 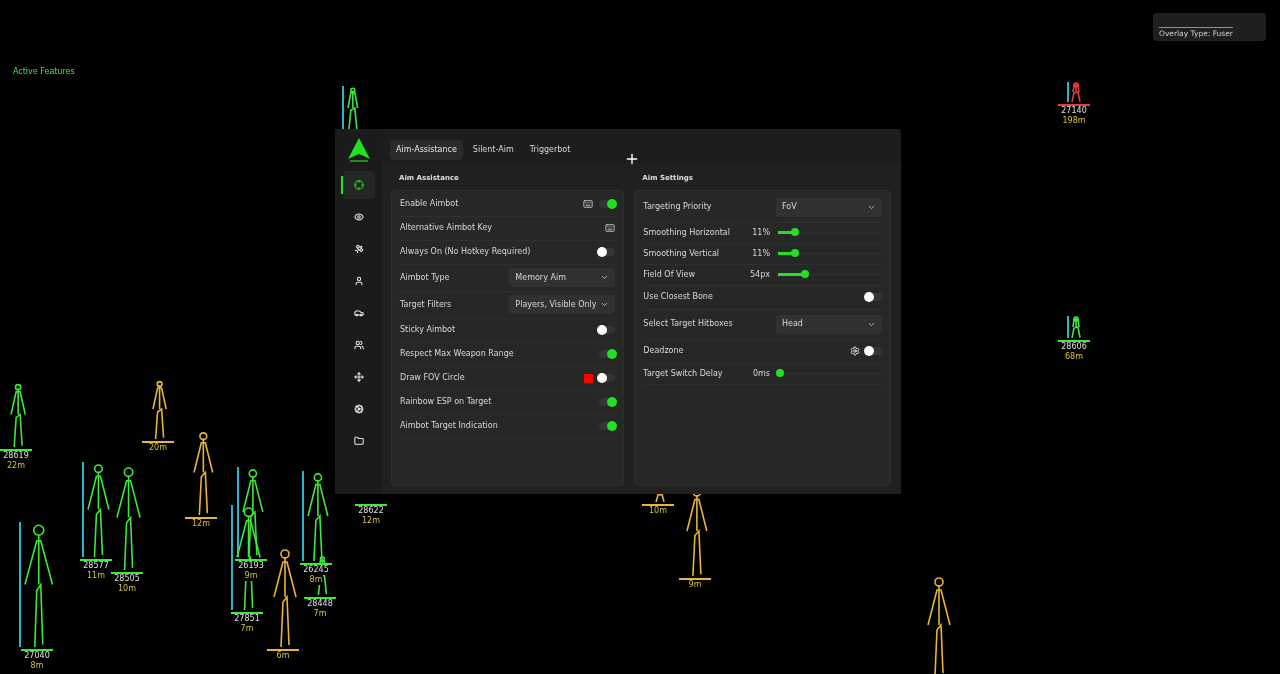 What do you see at coordinates (688, 324) in the screenshot?
I see `setting-label: Select Target Hitboxes` at bounding box center [688, 324].